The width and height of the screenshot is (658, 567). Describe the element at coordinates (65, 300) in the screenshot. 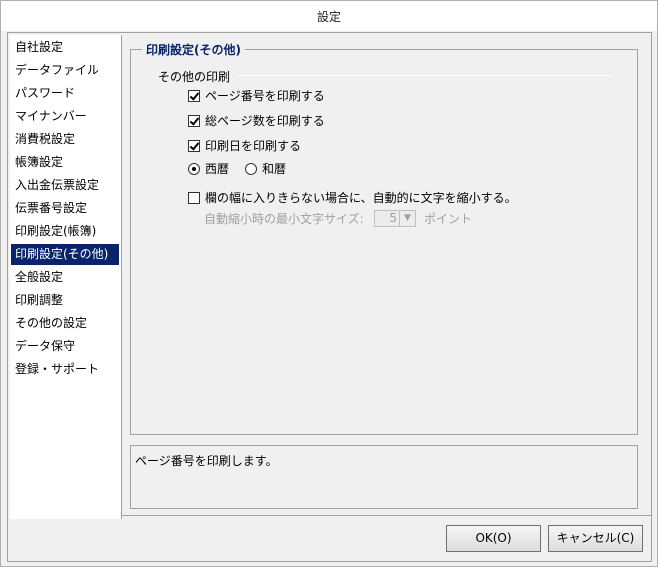

I see `sidebar-item-print-adjust: 印刷調整` at that location.